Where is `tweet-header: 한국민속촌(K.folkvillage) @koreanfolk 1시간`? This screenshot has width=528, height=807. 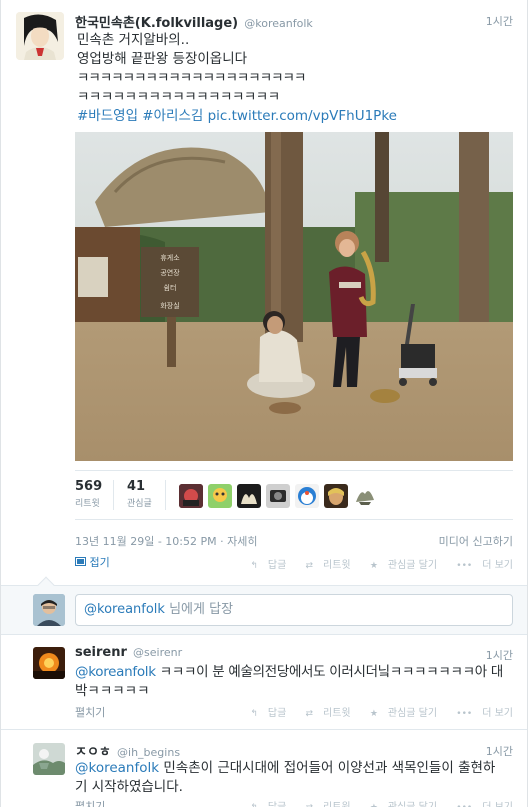
tweet-header: 한국민속촌(K.folkvillage) @koreanfolk 1시간 is located at coordinates (294, 21).